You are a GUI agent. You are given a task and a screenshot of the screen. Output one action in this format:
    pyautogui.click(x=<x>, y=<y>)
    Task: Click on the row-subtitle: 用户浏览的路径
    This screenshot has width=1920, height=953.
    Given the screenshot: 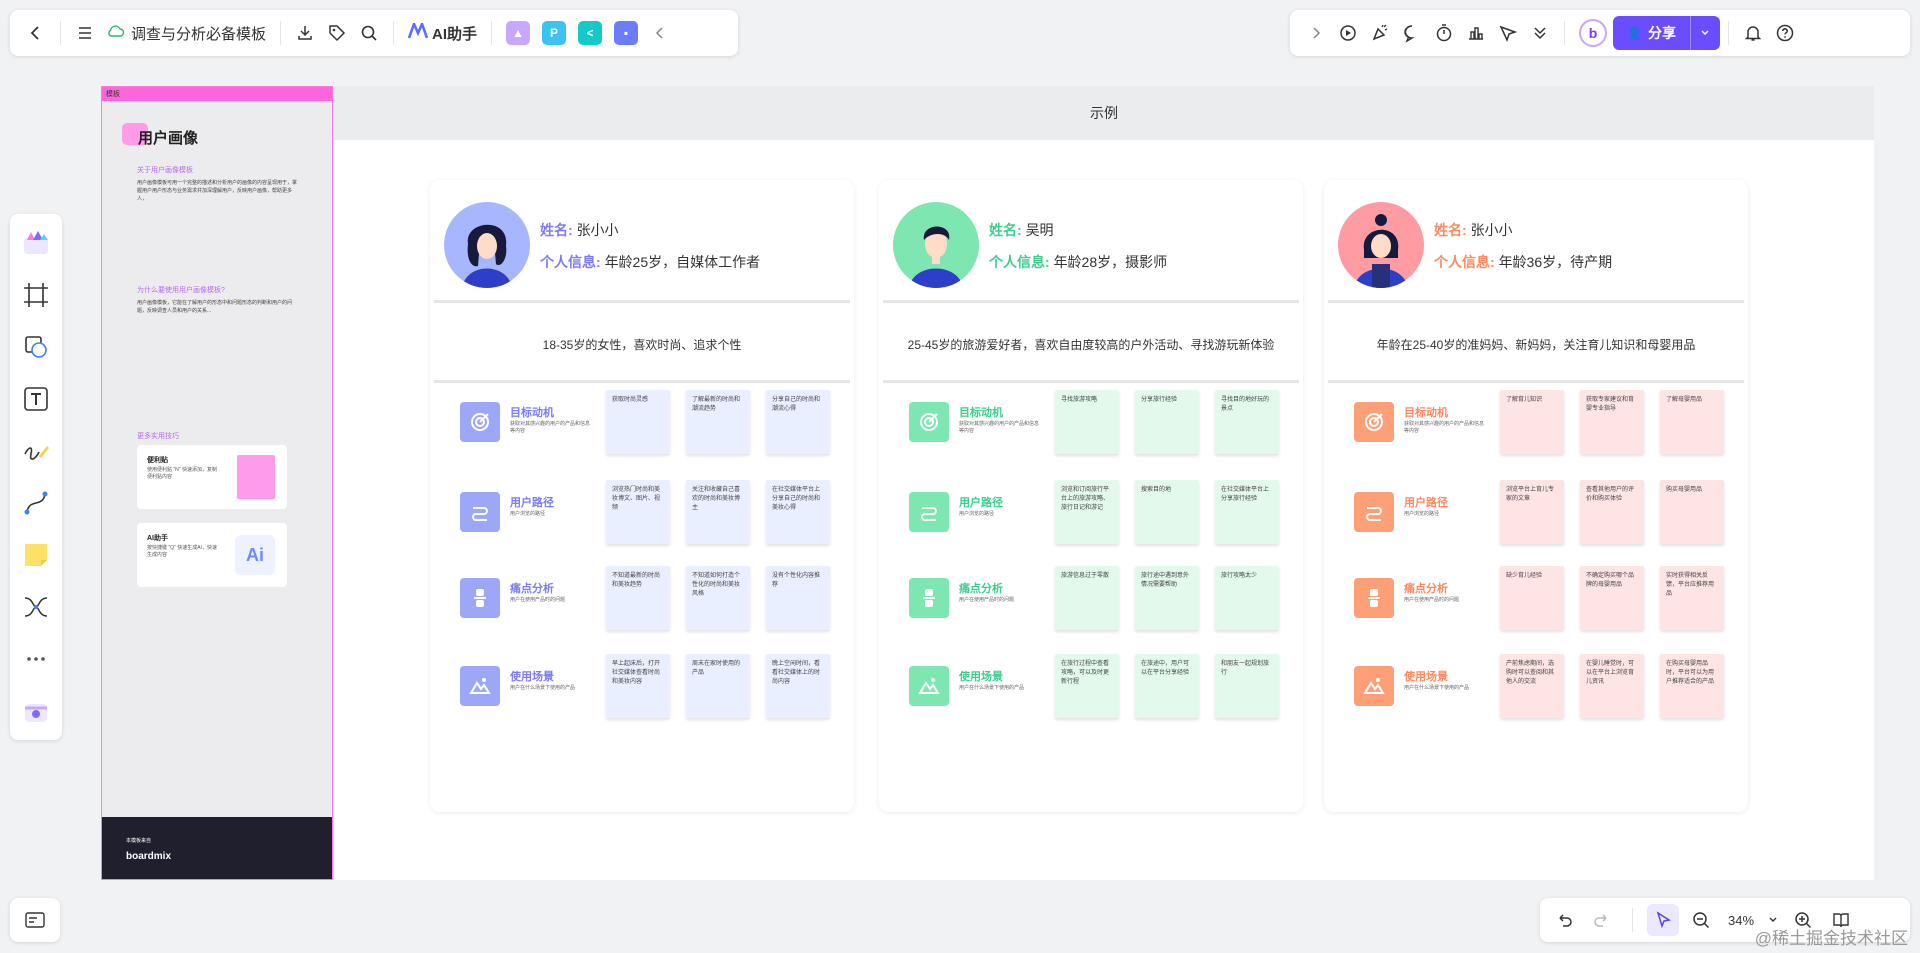 What is the action you would take?
    pyautogui.click(x=528, y=514)
    